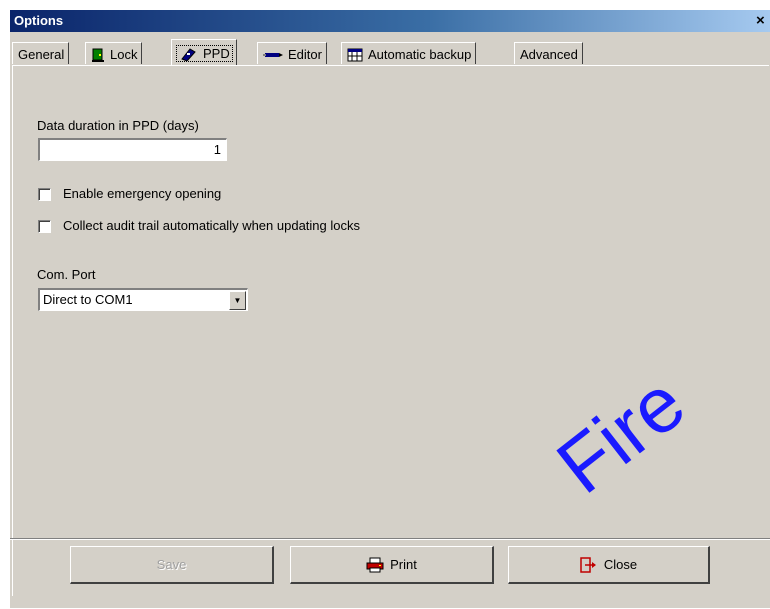 The height and width of the screenshot is (609, 770). Describe the element at coordinates (44, 226) in the screenshot. I see `audit-checkbox` at that location.